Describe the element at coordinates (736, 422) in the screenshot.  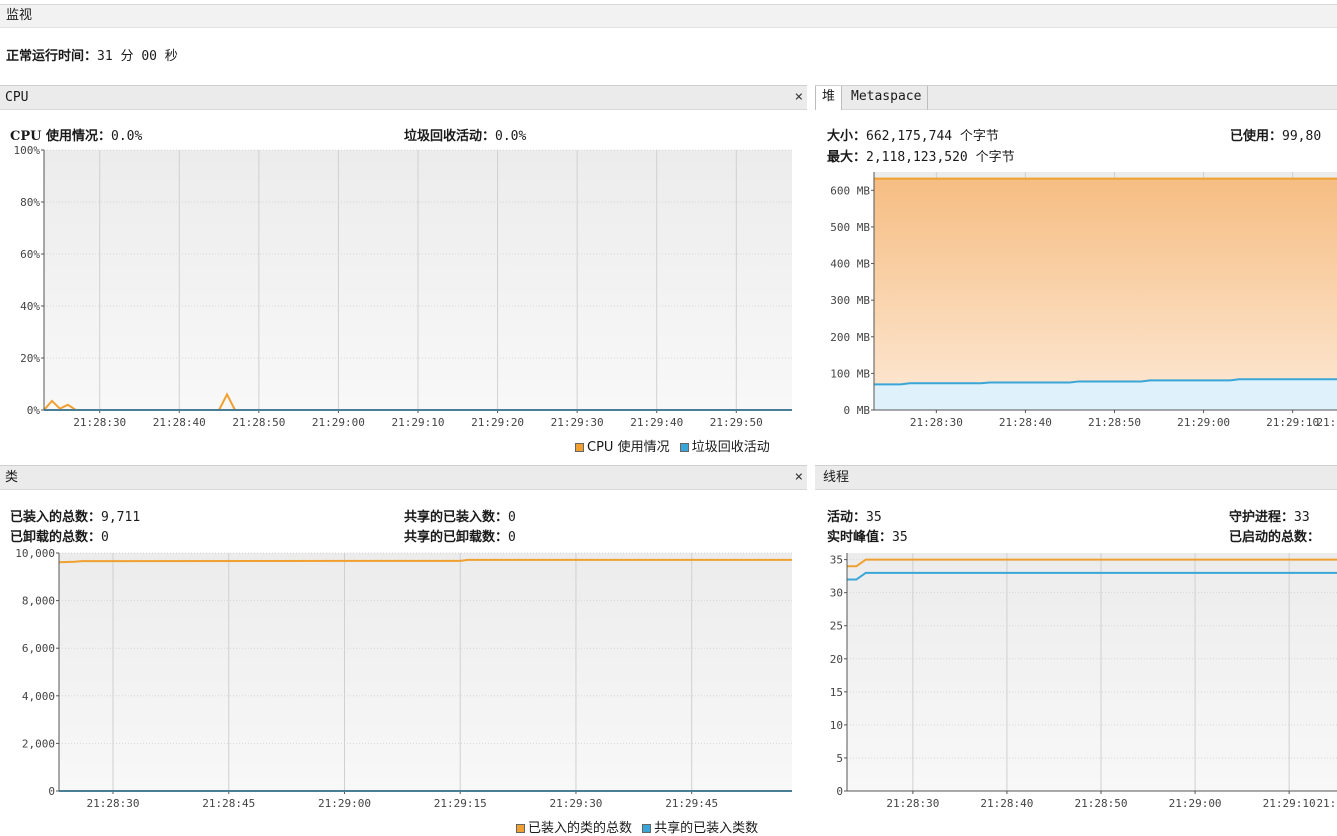
I see `x-tick-label: 21:29:50` at that location.